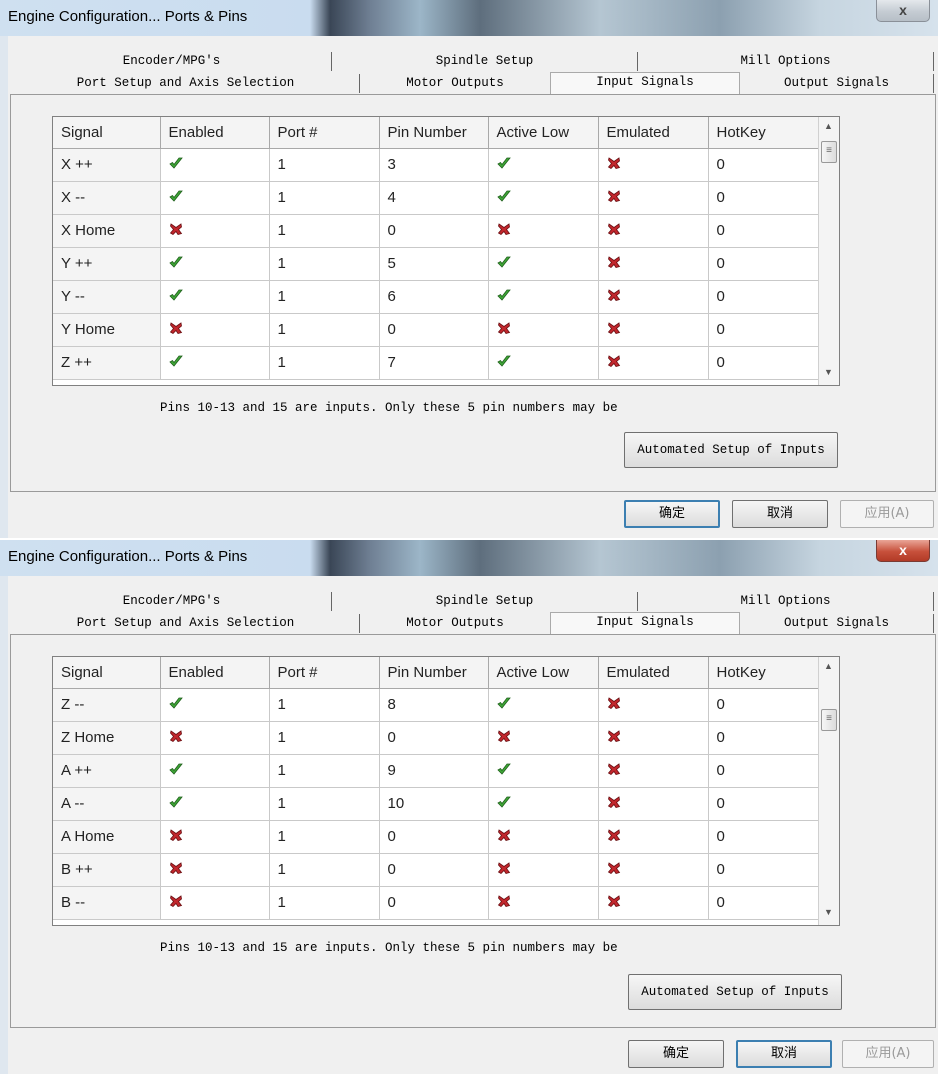  I want to click on signal-cell: Y --, so click(107, 297).